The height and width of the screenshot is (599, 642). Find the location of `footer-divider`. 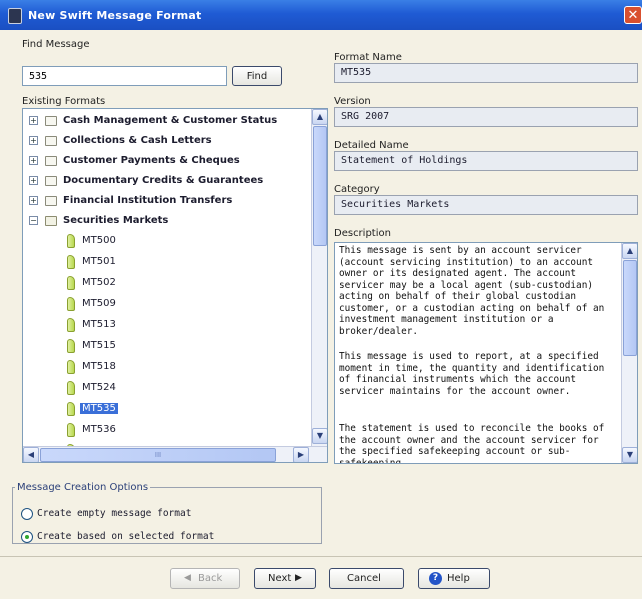

footer-divider is located at coordinates (321, 556).